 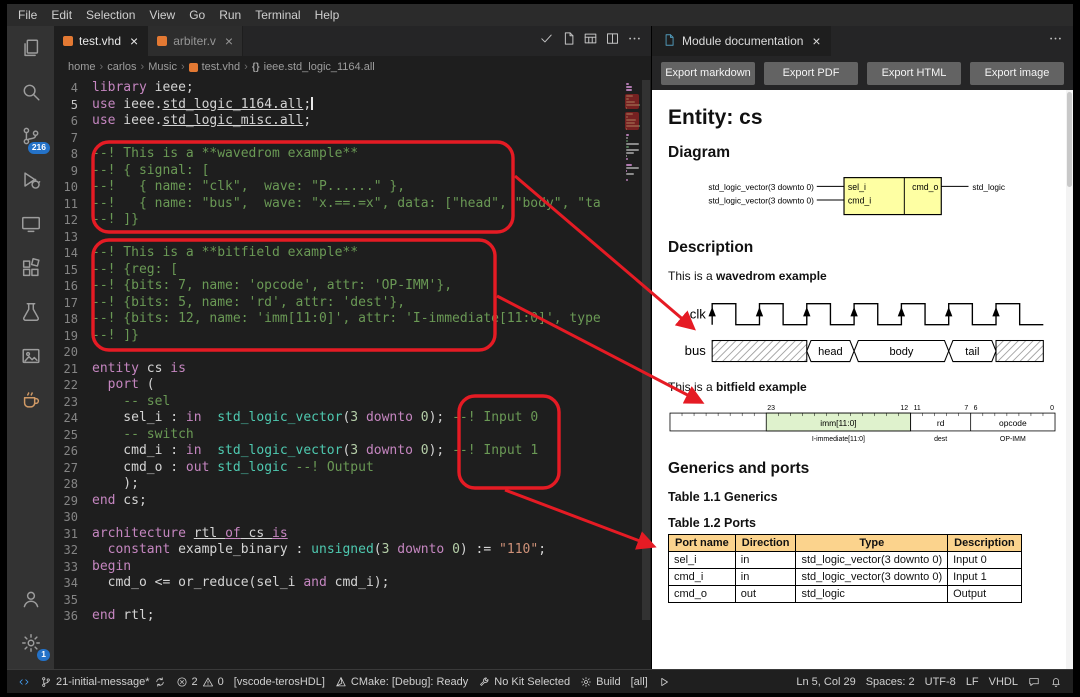 I want to click on breadcrumb-item: home, so click(x=82, y=67).